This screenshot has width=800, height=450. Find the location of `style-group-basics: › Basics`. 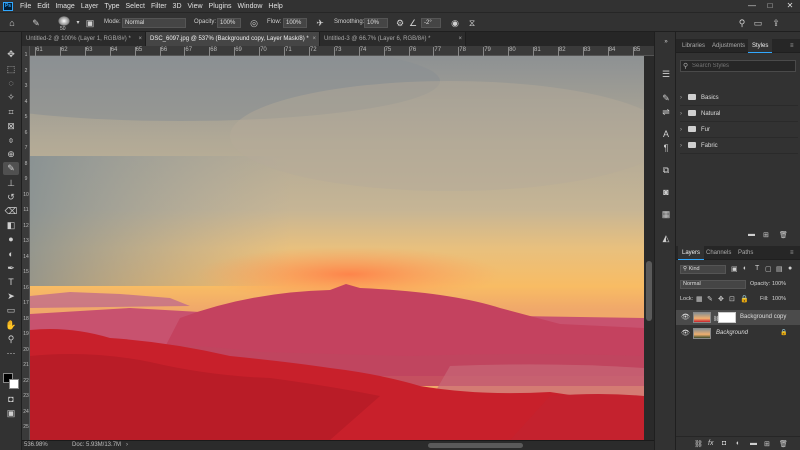

style-group-basics: › Basics is located at coordinates (739, 98).